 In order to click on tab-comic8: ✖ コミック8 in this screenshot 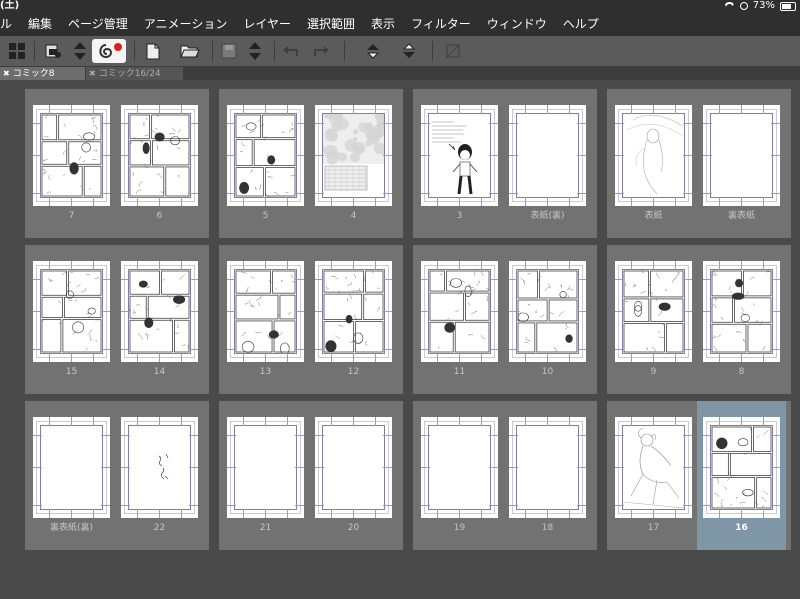, I will do `click(42, 73)`.